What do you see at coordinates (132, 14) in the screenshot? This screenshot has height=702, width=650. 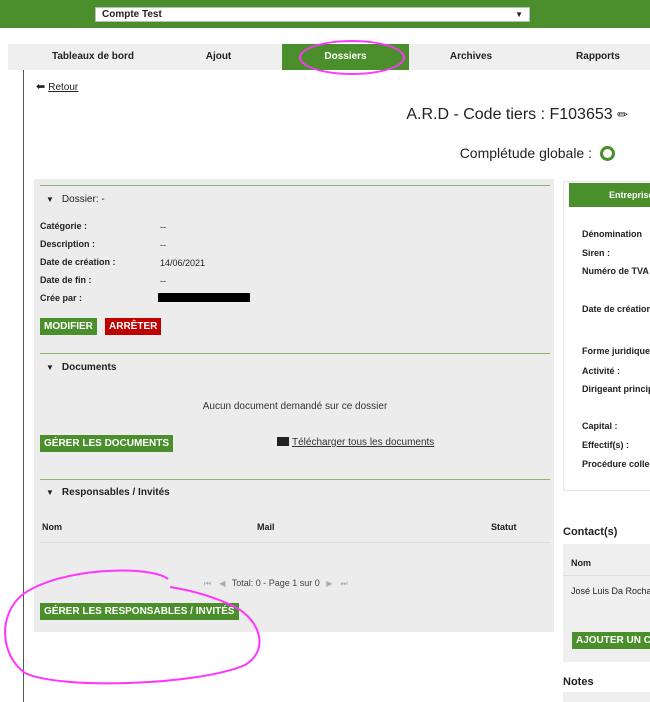 I see `account-select-value: Compte Test` at bounding box center [132, 14].